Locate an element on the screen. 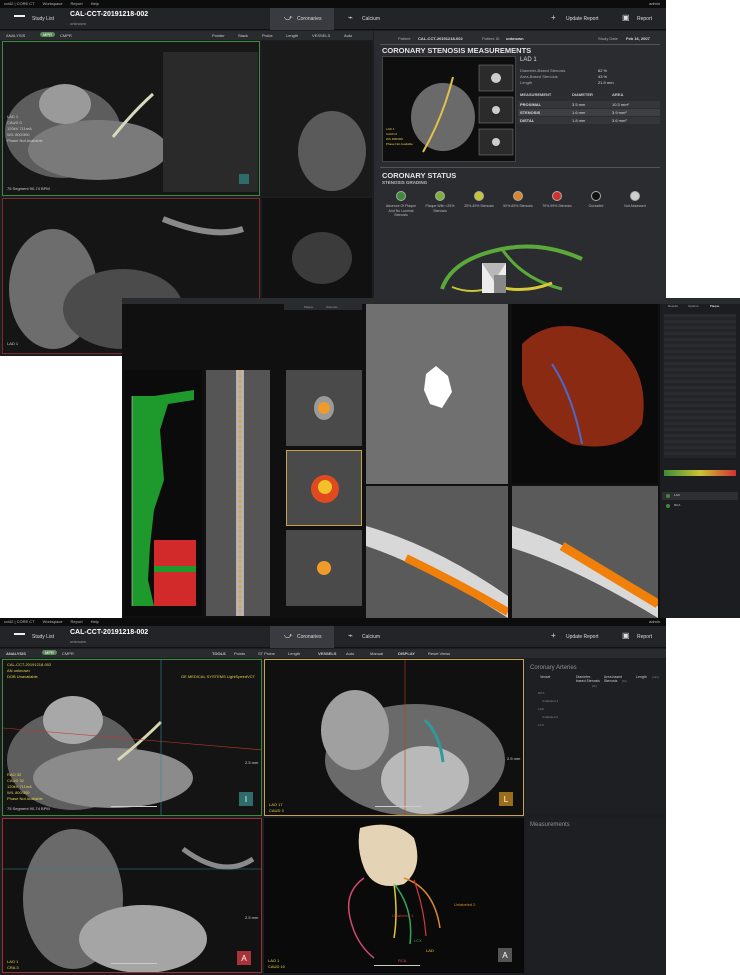  tool-auto: Auto is located at coordinates (348, 35).